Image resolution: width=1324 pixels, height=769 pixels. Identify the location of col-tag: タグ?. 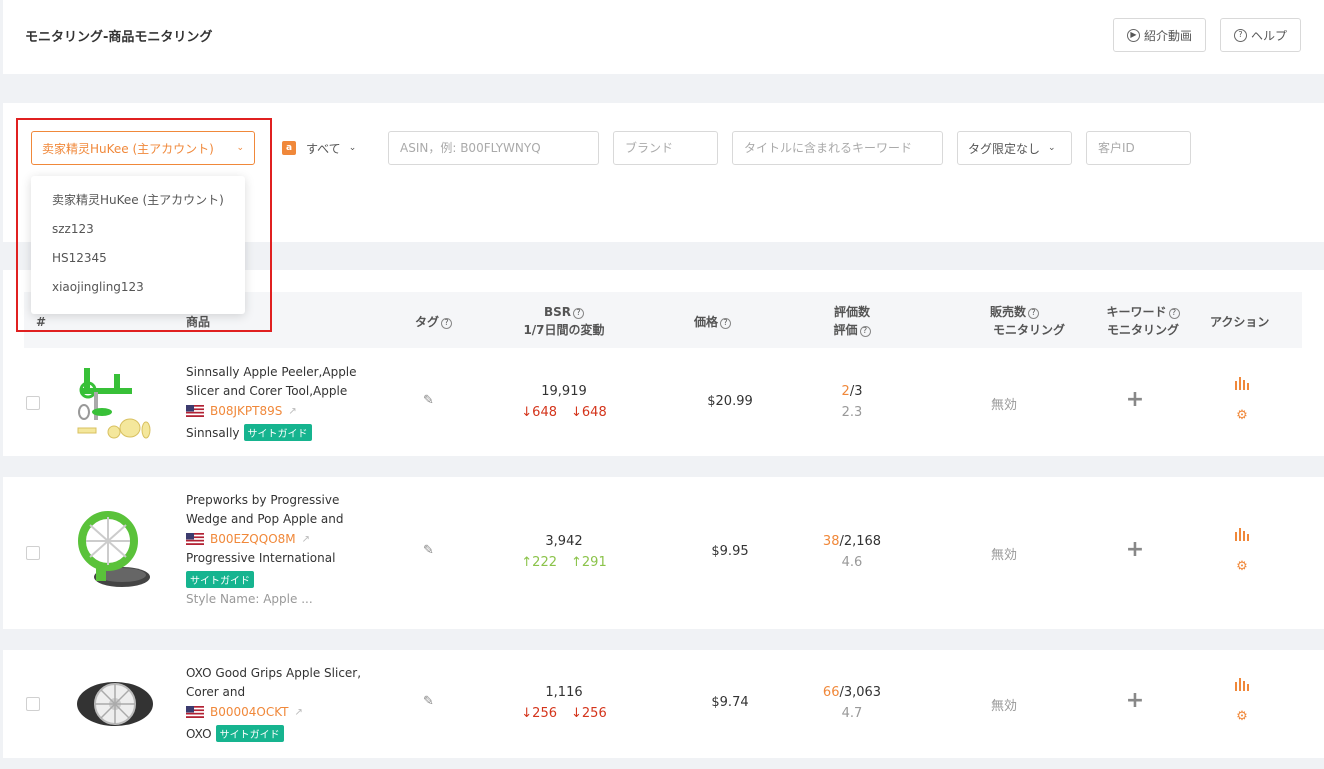
(434, 322).